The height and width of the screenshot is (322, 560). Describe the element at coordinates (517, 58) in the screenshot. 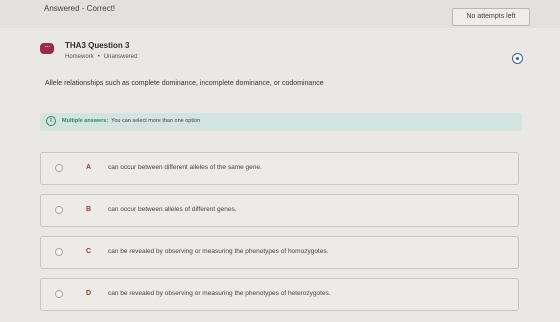

I see `flag-icon` at that location.